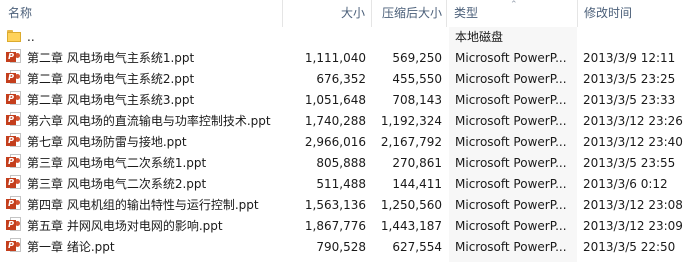 The height and width of the screenshot is (262, 694). I want to click on file-name: 第二章 风电场电气主系统3.ppt, so click(111, 100).